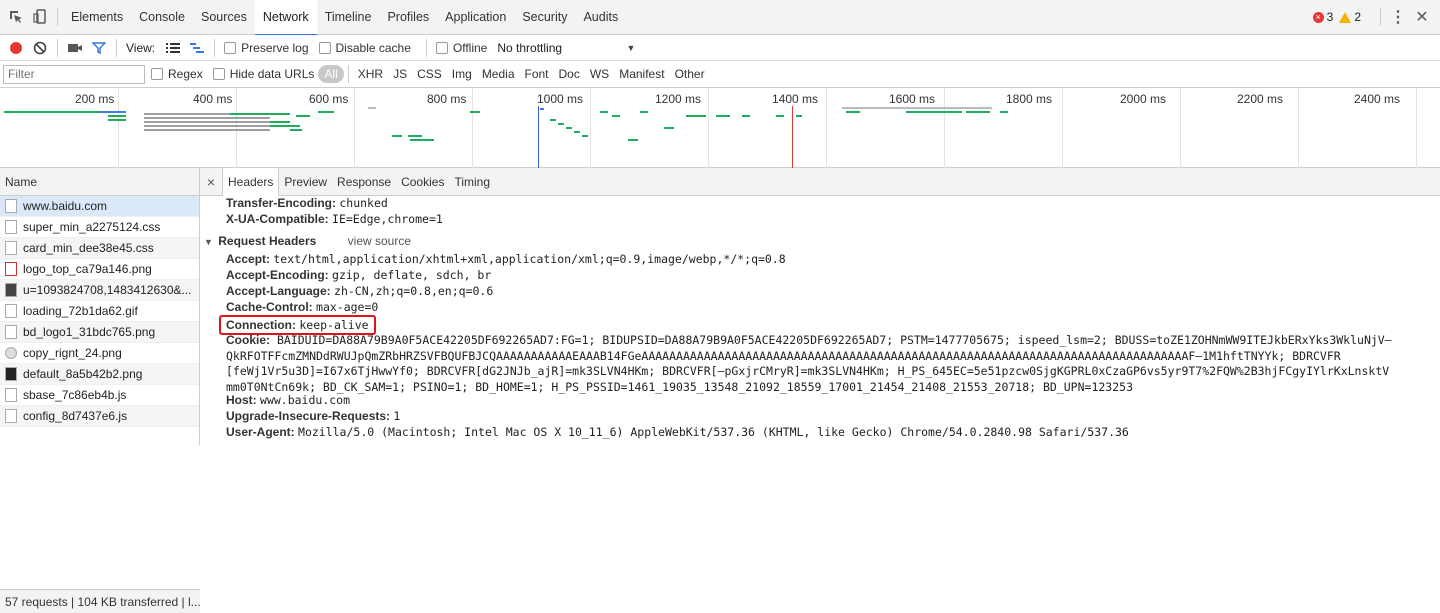 The image size is (1440, 613). Describe the element at coordinates (912, 99) in the screenshot. I see `overview-tick-label: 1600 ms` at that location.